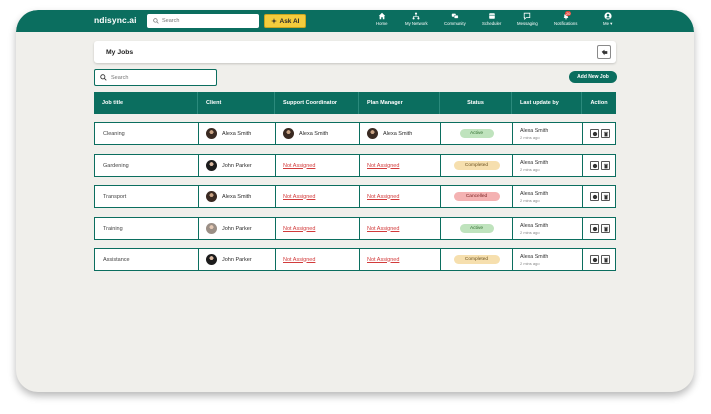 This screenshot has width=711, height=414. Describe the element at coordinates (593, 77) in the screenshot. I see `add-new-job-button: Add New Job` at that location.